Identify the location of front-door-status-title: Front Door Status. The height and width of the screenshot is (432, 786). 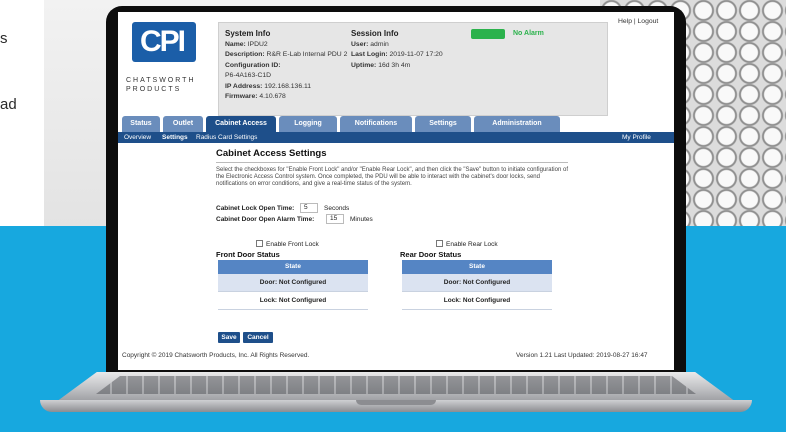
(248, 254).